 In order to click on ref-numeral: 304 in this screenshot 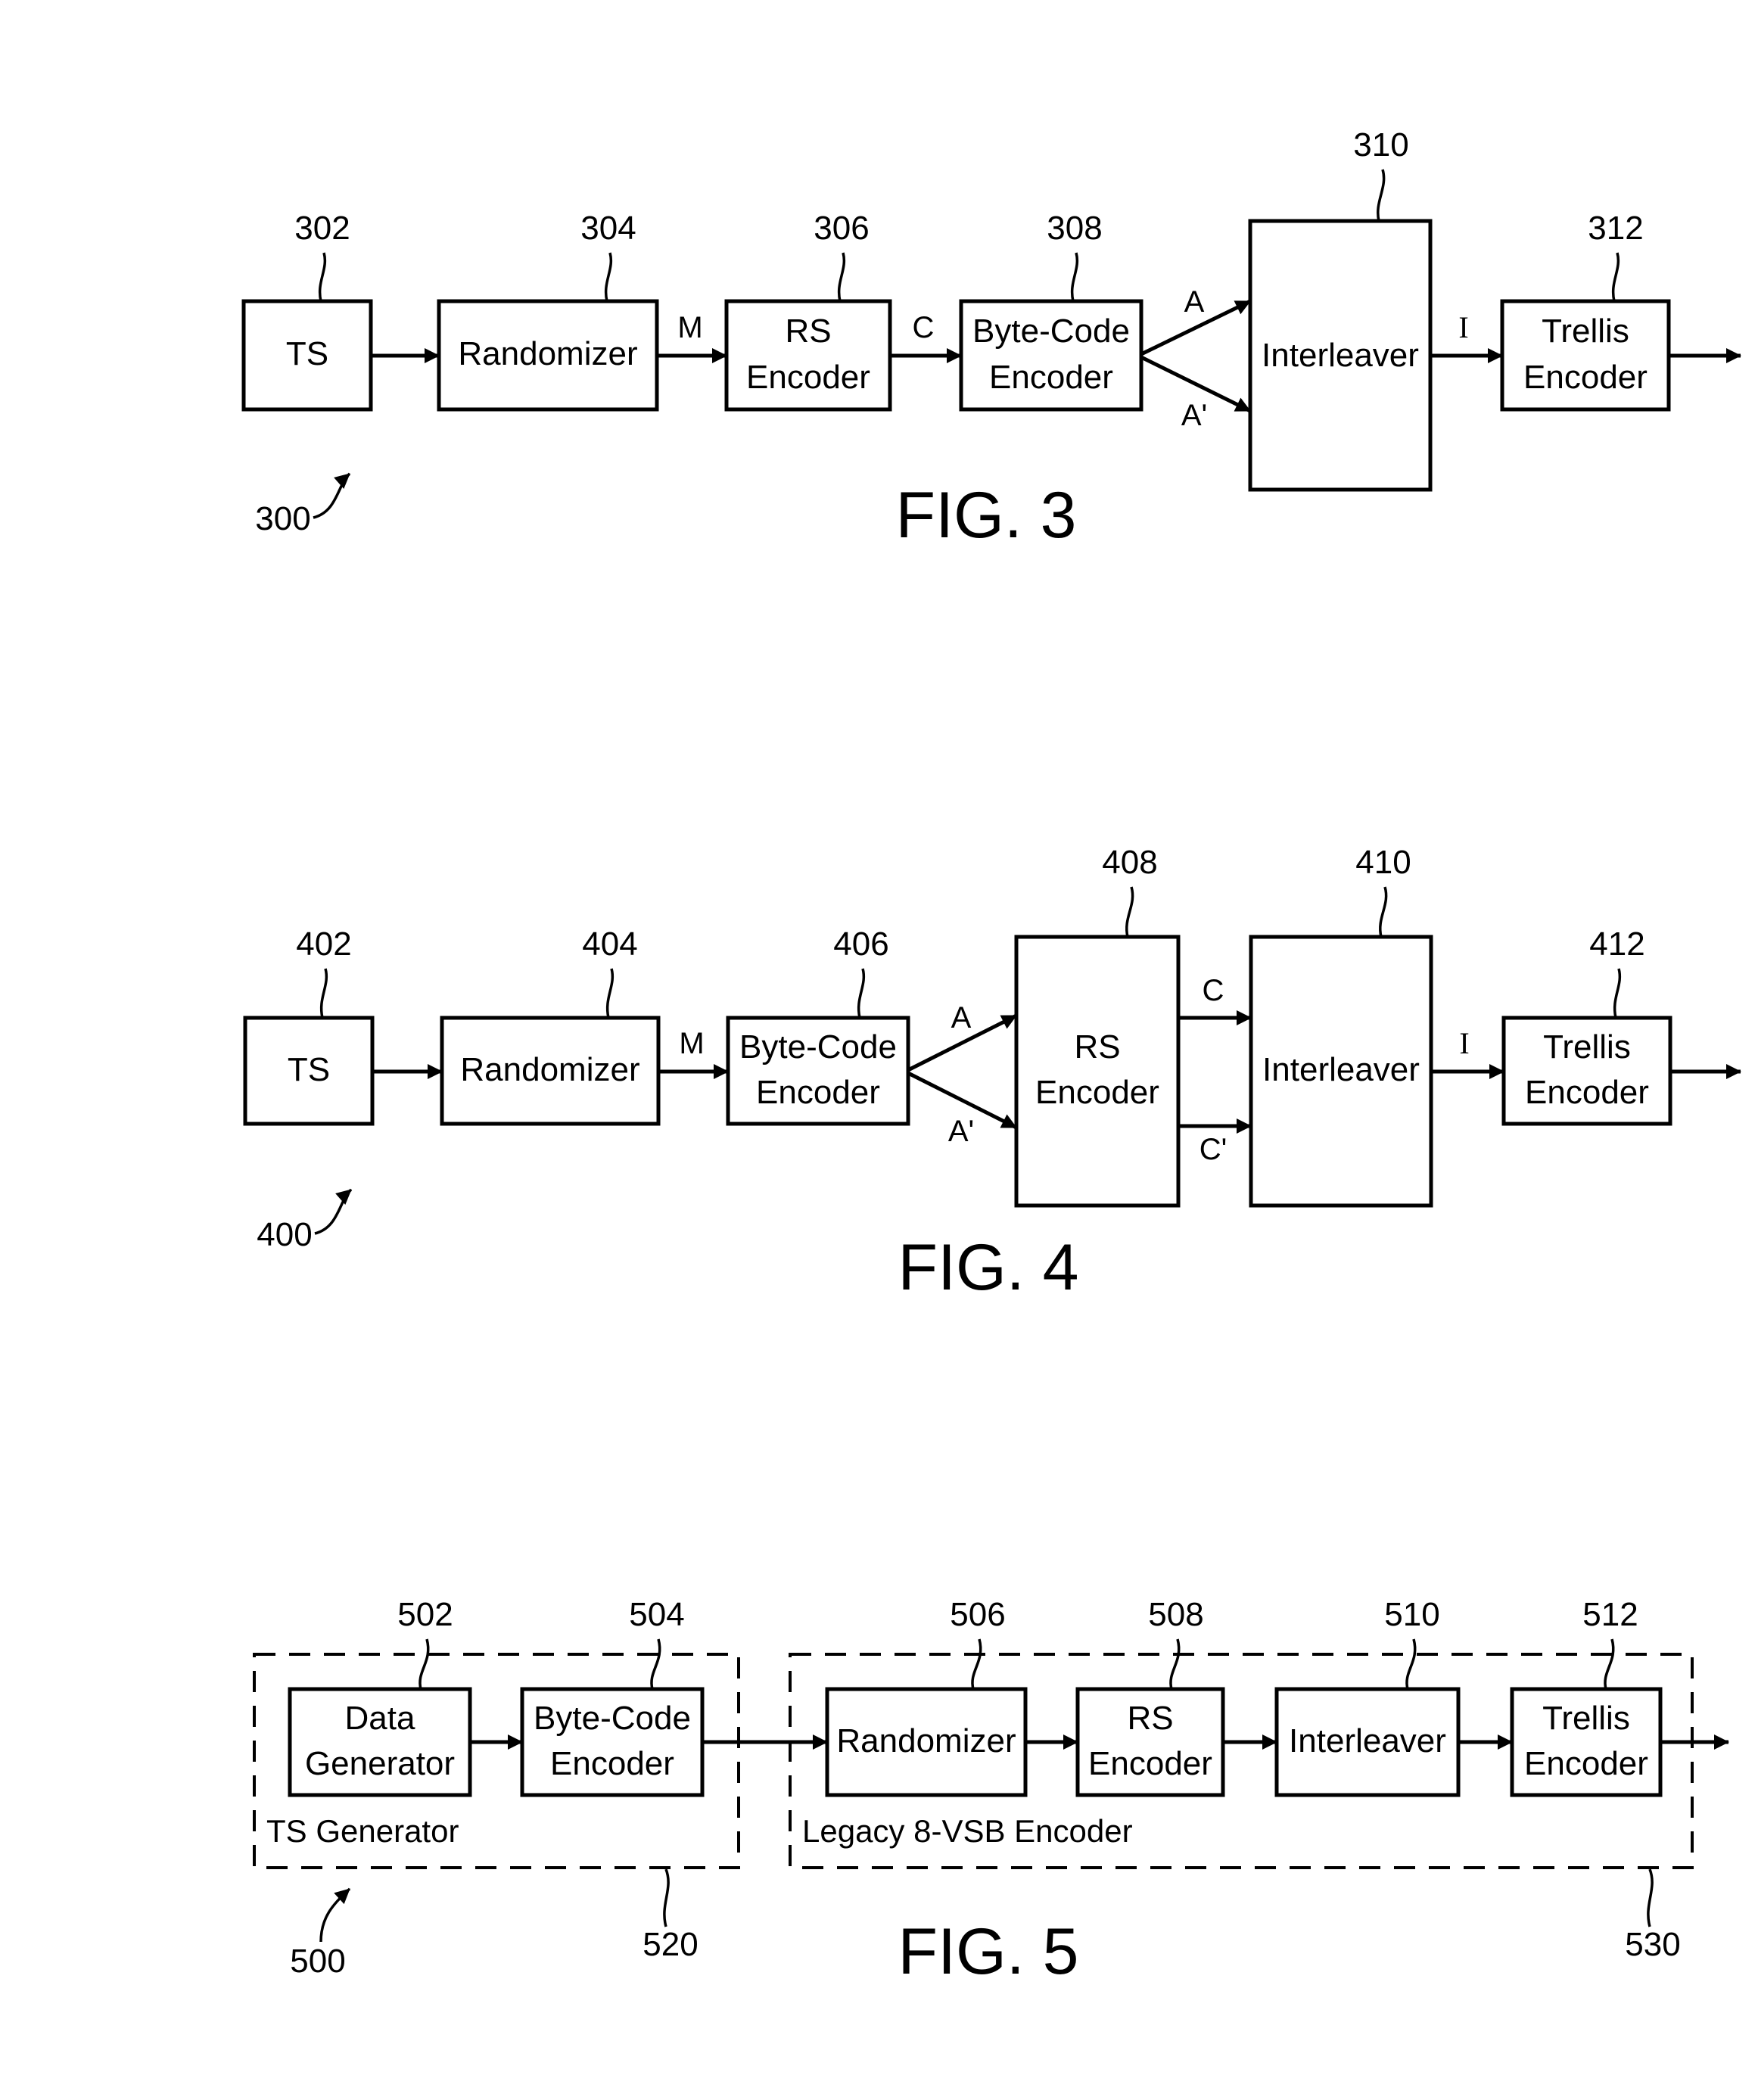, I will do `click(608, 228)`.